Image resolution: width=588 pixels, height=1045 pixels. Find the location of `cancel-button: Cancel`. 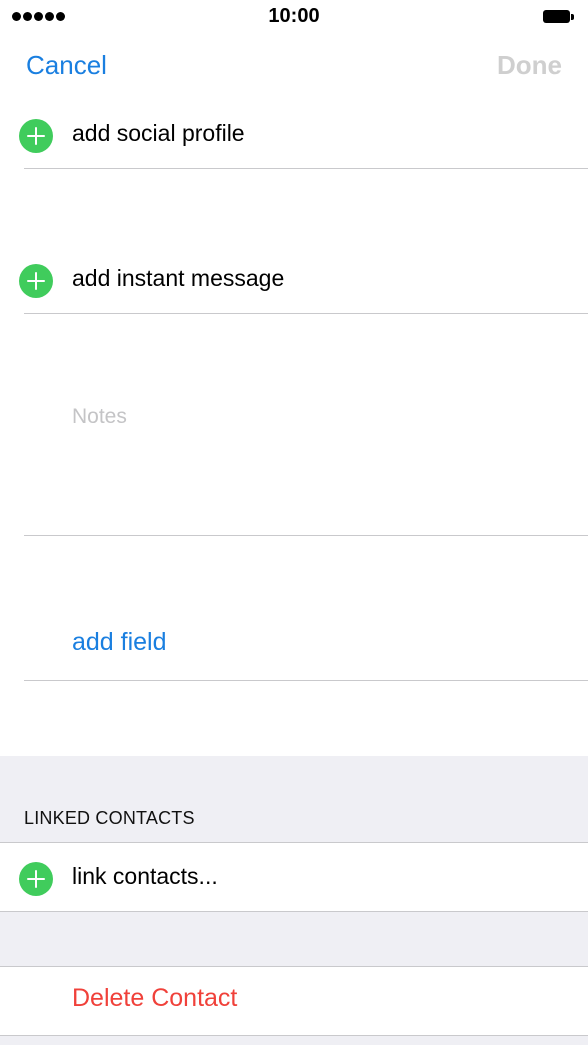

cancel-button: Cancel is located at coordinates (66, 65).